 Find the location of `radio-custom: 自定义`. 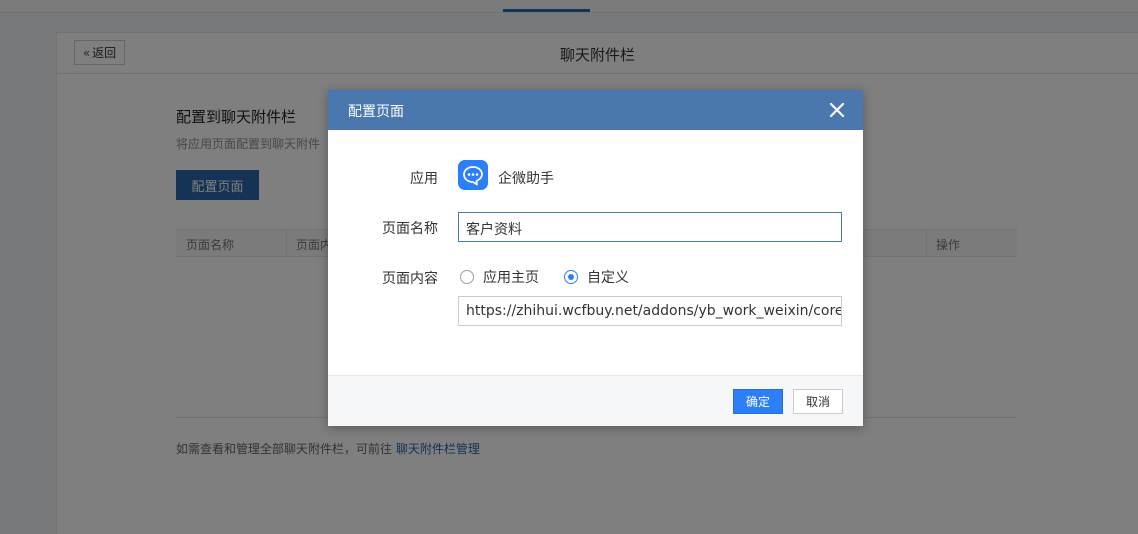

radio-custom: 自定义 is located at coordinates (596, 277).